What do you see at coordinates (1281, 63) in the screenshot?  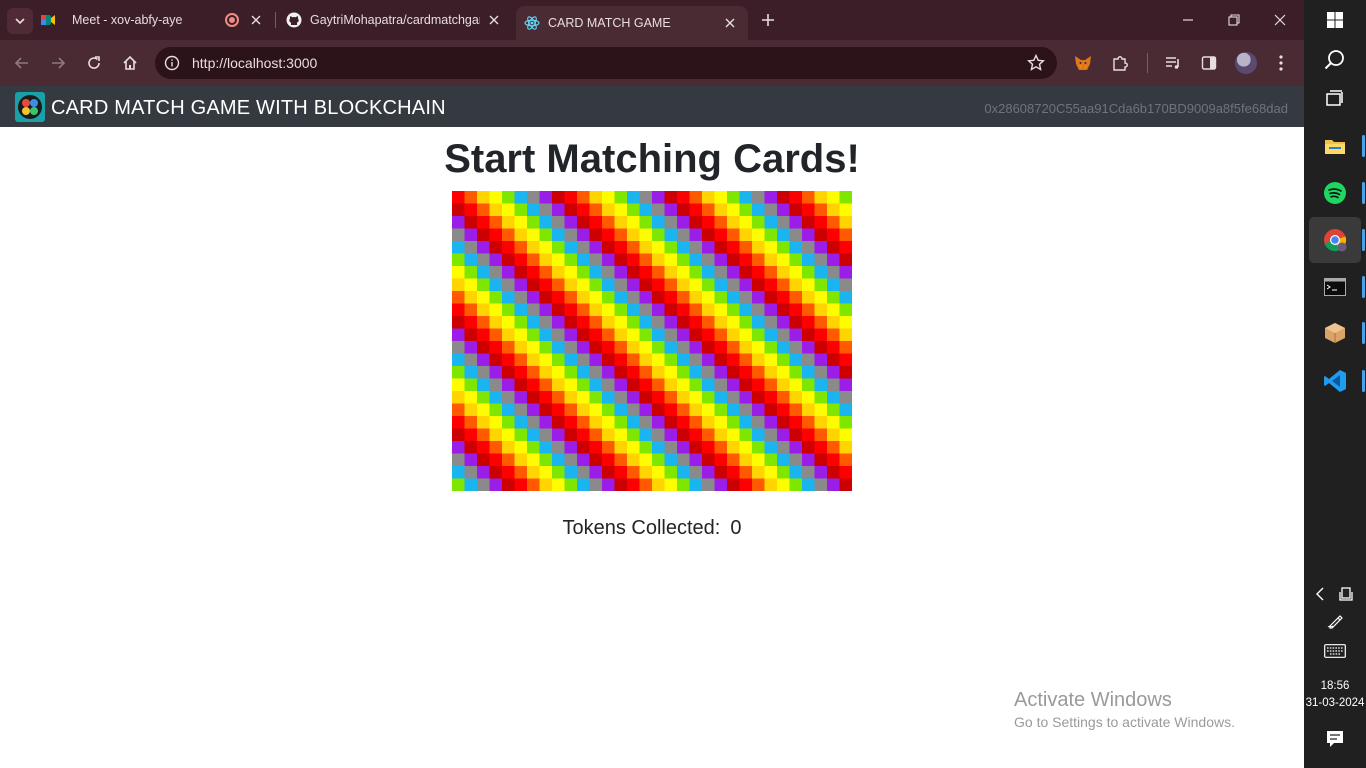 I see `chrome-menu-button` at bounding box center [1281, 63].